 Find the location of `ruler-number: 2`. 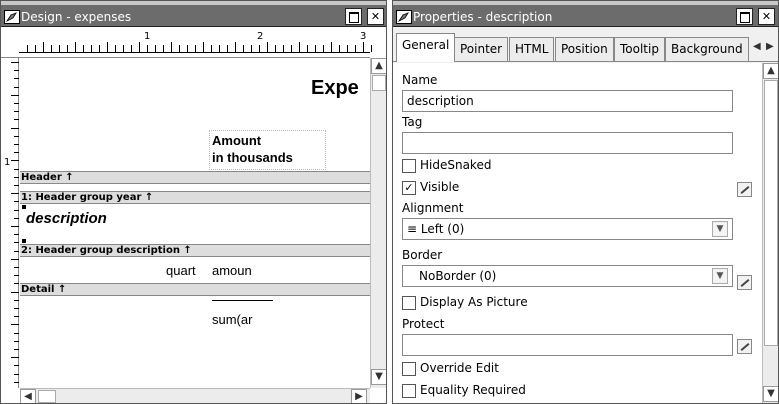

ruler-number: 2 is located at coordinates (260, 36).